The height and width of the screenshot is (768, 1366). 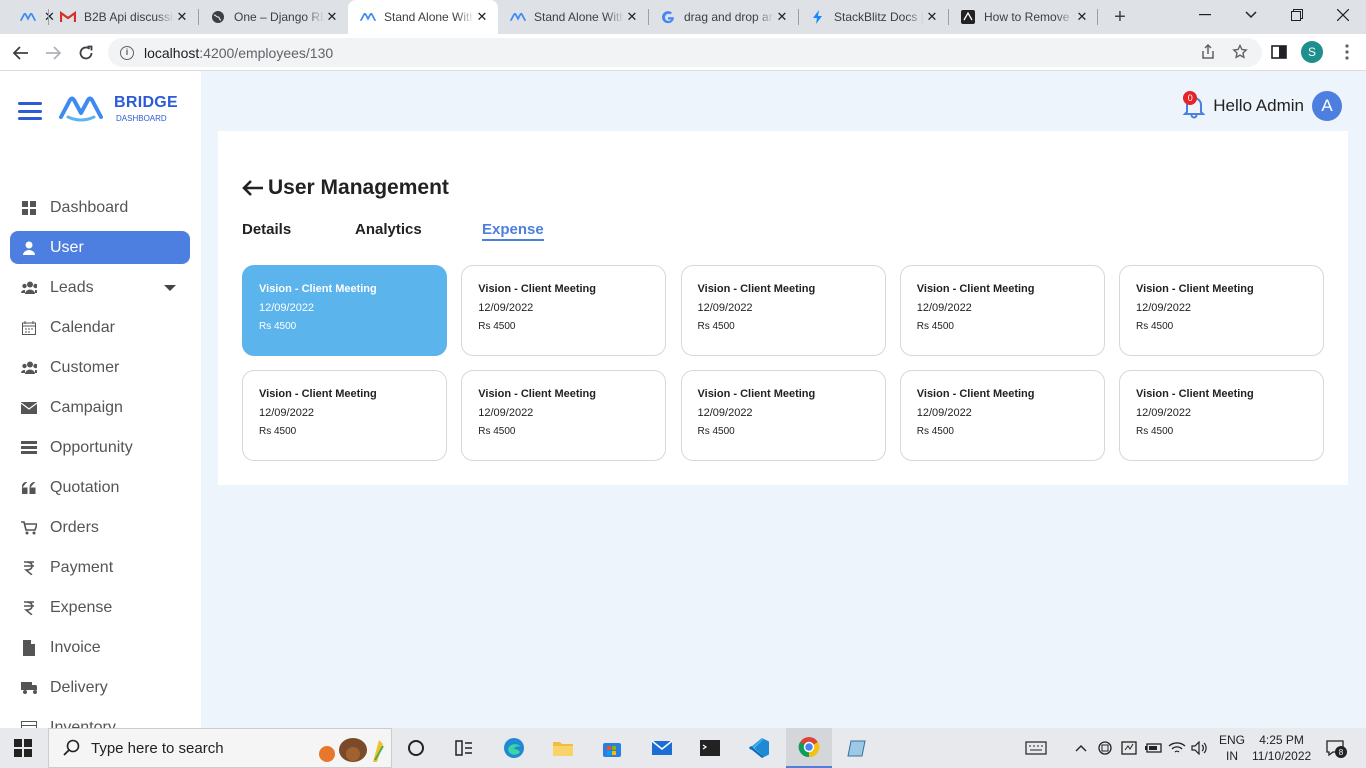 I want to click on expense-title: Vision - Client Meeting, so click(x=1195, y=394).